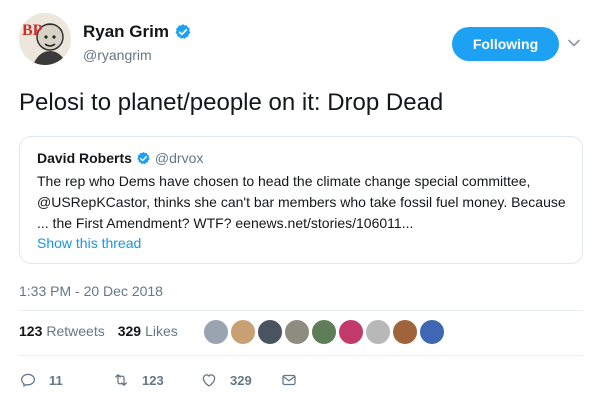 This screenshot has height=411, width=614. I want to click on action-bar: 11 123 329, so click(158, 380).